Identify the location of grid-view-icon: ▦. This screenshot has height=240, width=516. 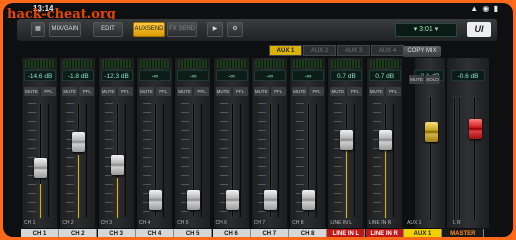
(38, 29).